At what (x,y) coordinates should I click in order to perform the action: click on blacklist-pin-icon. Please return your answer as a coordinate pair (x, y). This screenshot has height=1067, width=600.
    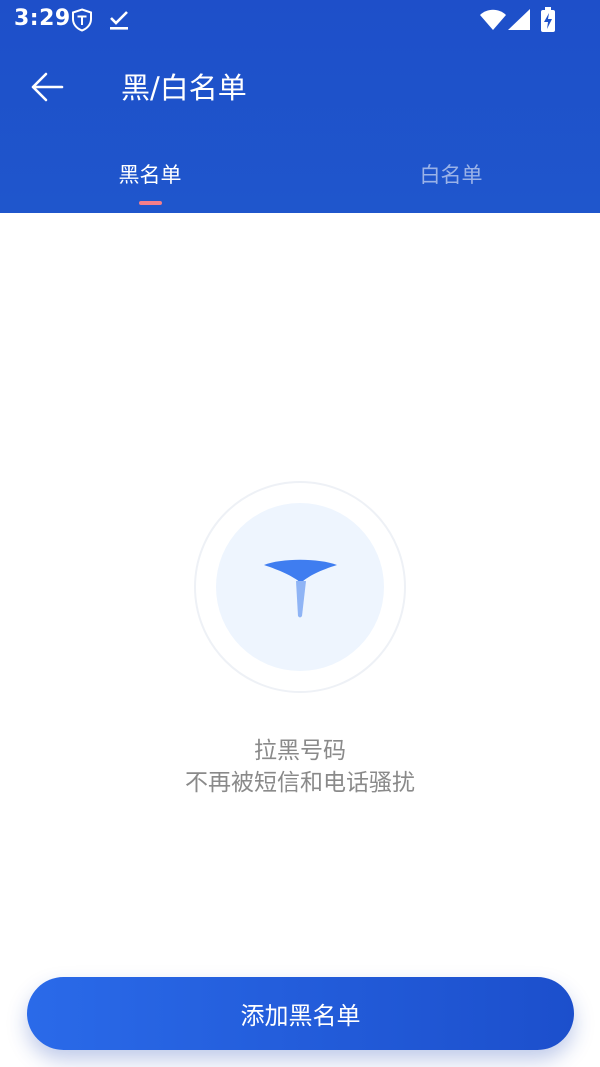
    Looking at the image, I should click on (300, 587).